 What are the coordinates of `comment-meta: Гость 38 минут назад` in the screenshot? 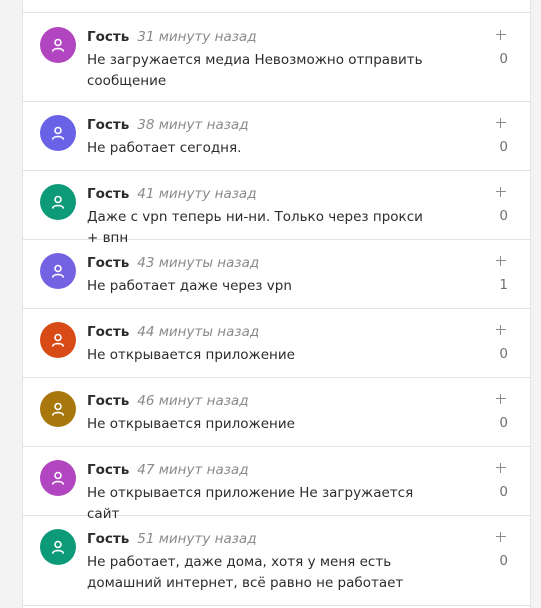 It's located at (168, 125).